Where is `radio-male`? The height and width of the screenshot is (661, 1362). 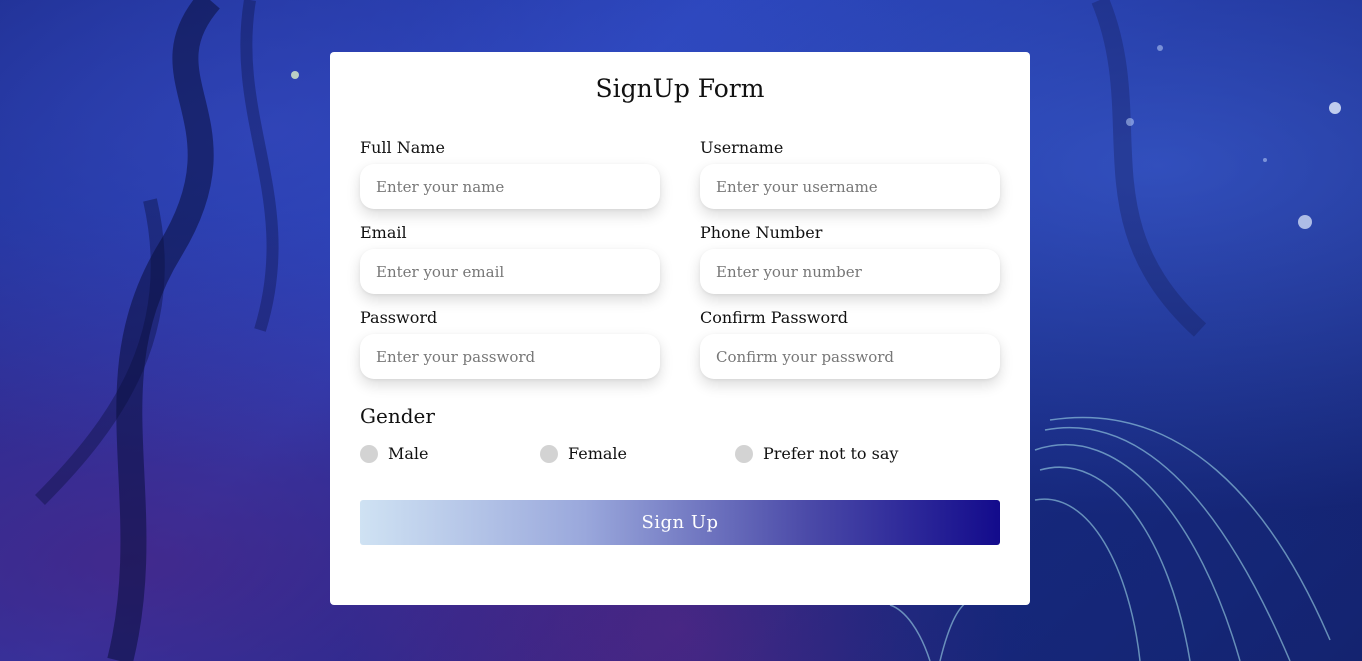
radio-male is located at coordinates (369, 454).